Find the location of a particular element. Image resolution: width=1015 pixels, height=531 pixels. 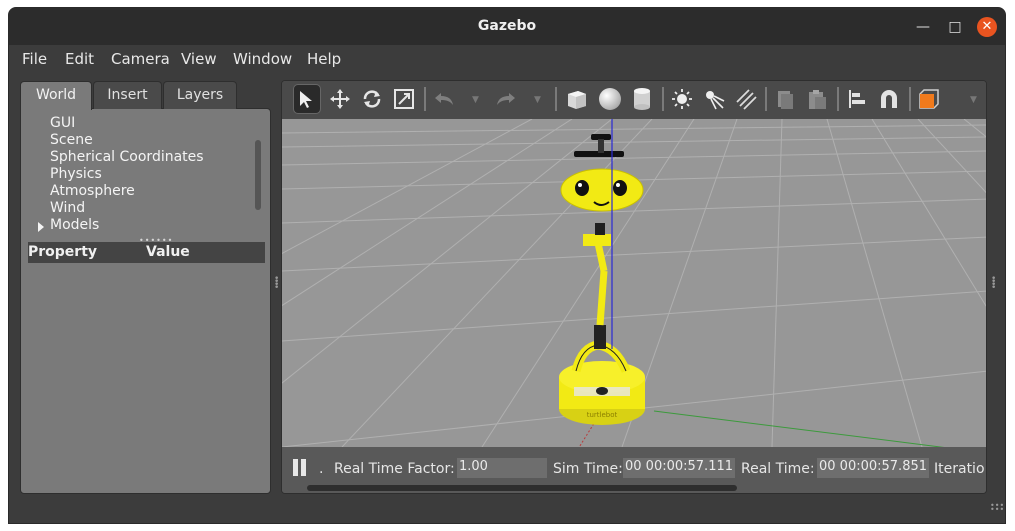

value-column-header: Value is located at coordinates (168, 252).